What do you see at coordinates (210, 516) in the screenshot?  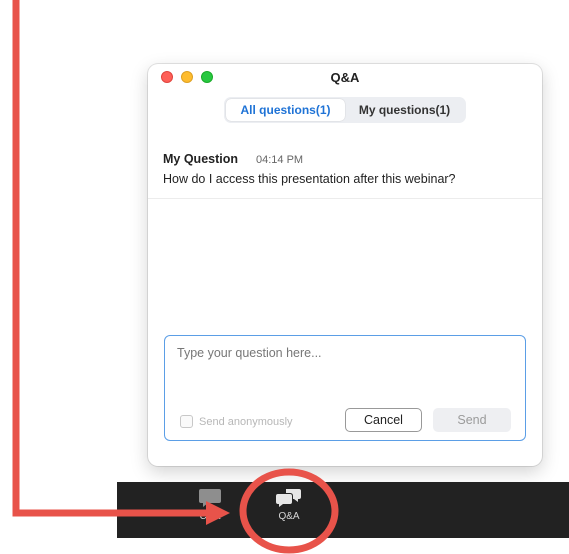 I see `toolbar-chat-label: Chat` at bounding box center [210, 516].